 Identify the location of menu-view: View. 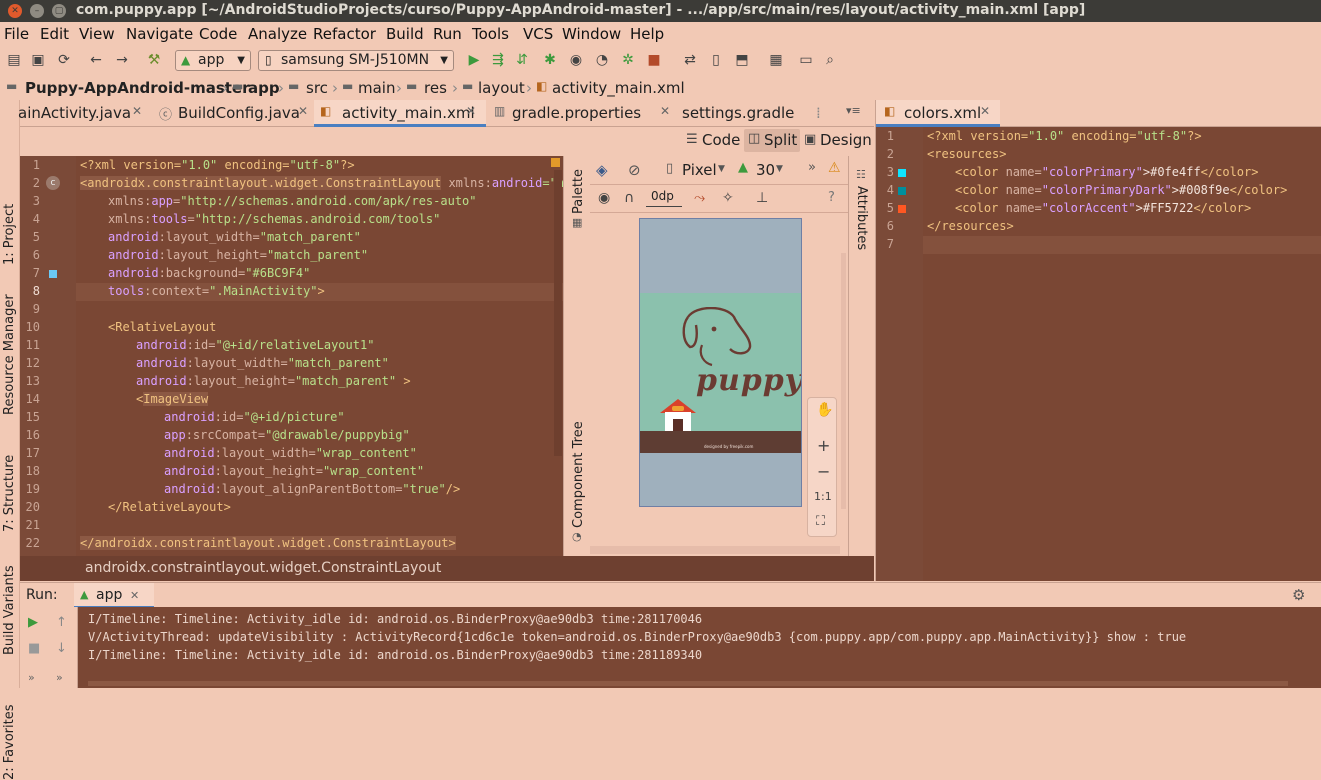
(97, 34).